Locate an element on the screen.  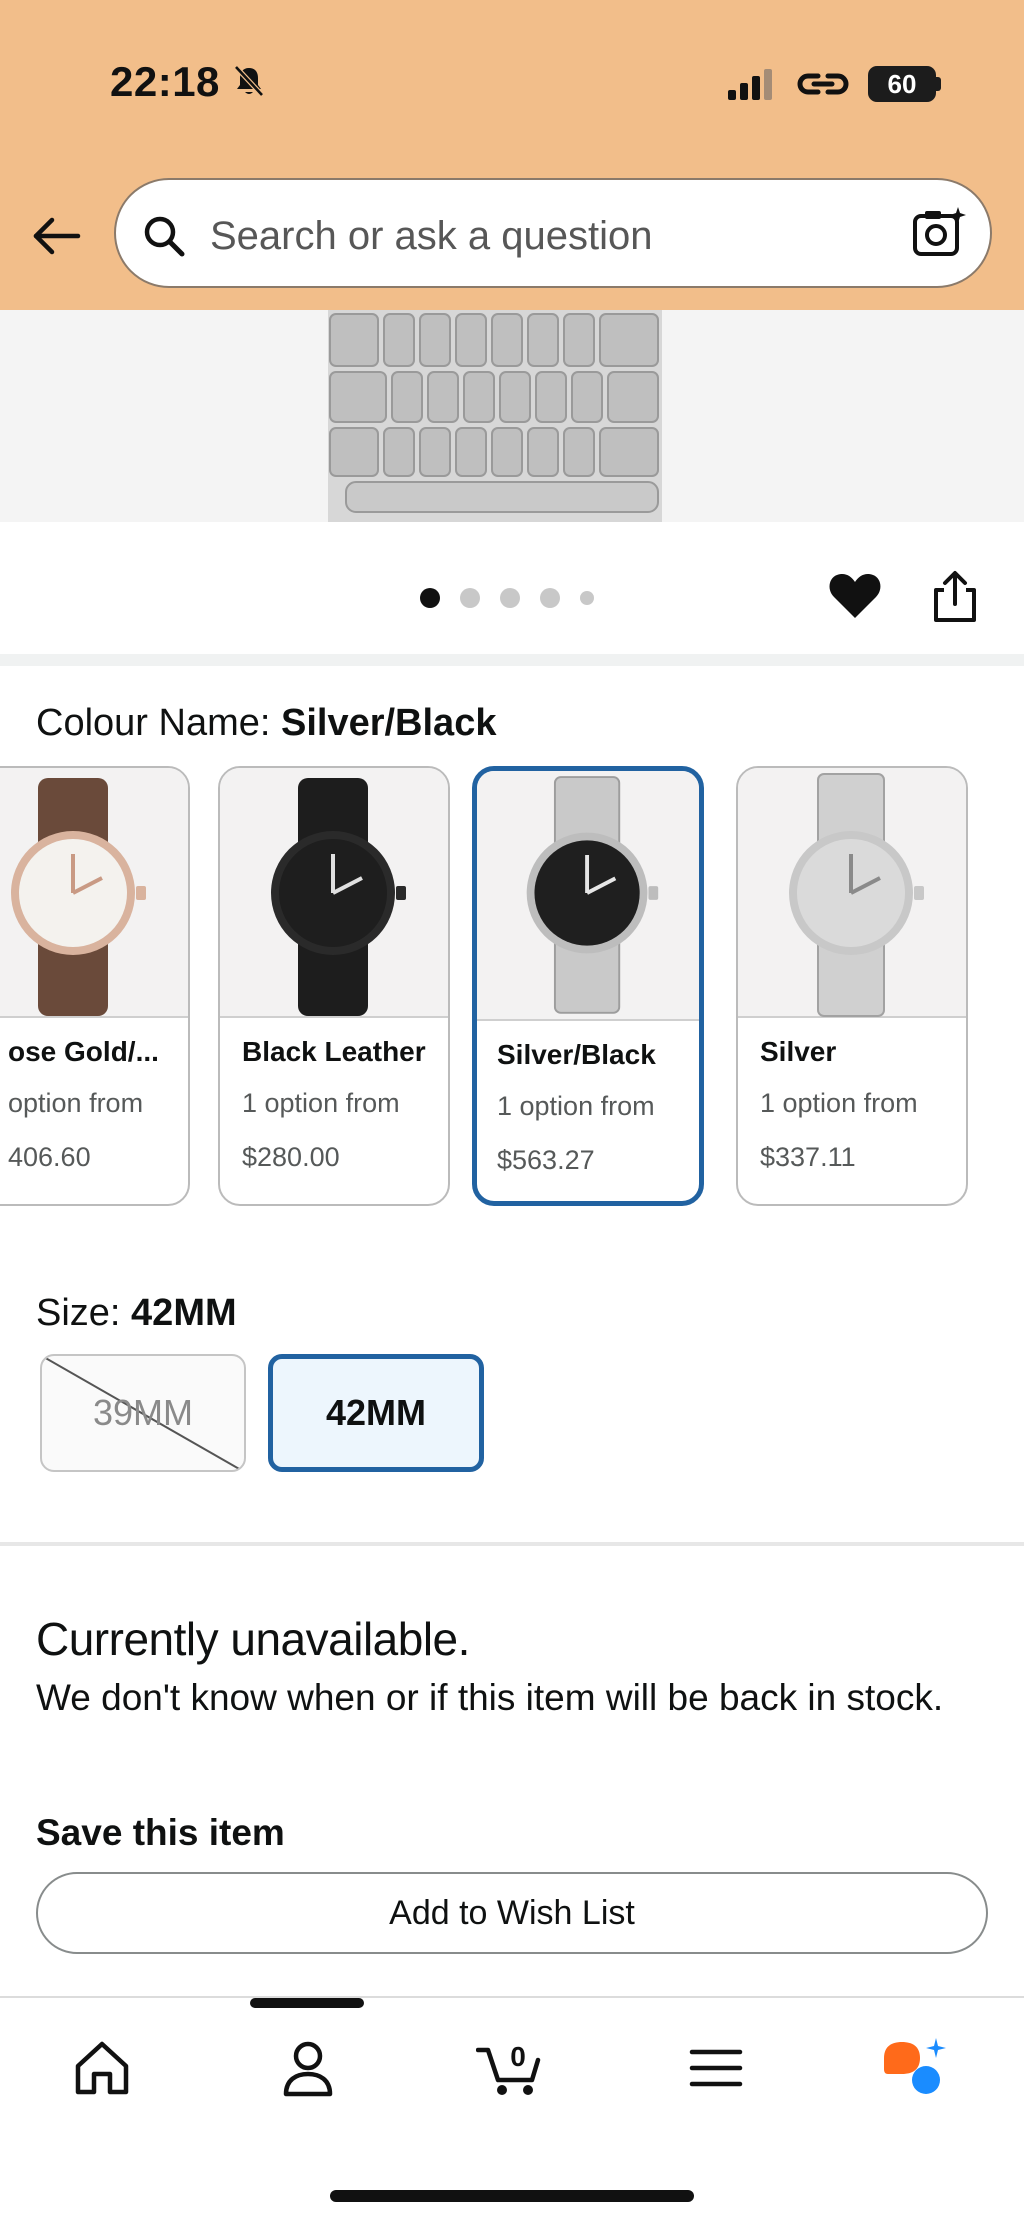
swatch-availability: option from is located at coordinates (76, 1103).